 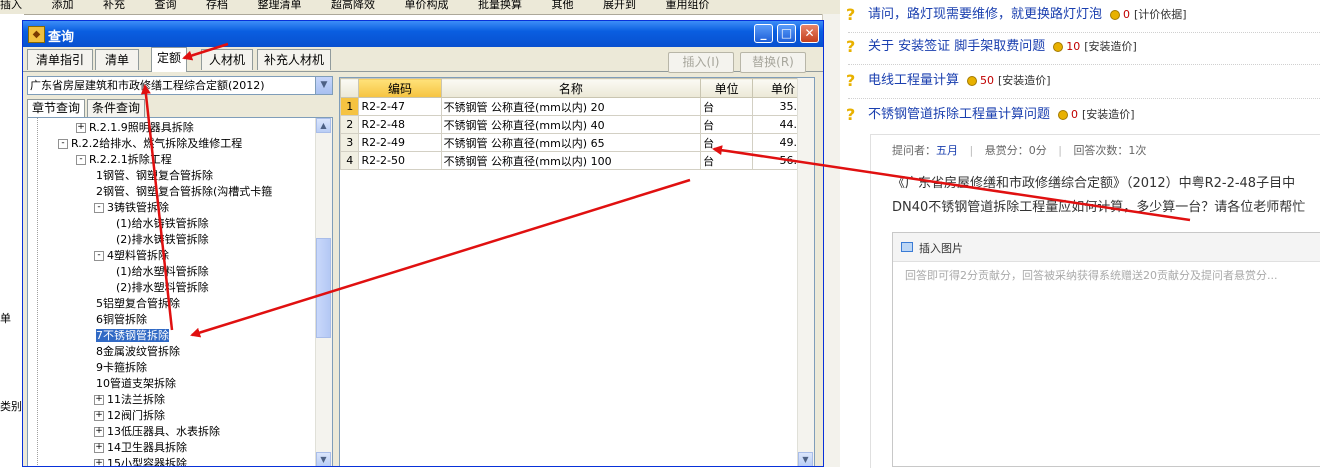 What do you see at coordinates (129, 400) in the screenshot?
I see `tree-node: +11法兰拆除` at bounding box center [129, 400].